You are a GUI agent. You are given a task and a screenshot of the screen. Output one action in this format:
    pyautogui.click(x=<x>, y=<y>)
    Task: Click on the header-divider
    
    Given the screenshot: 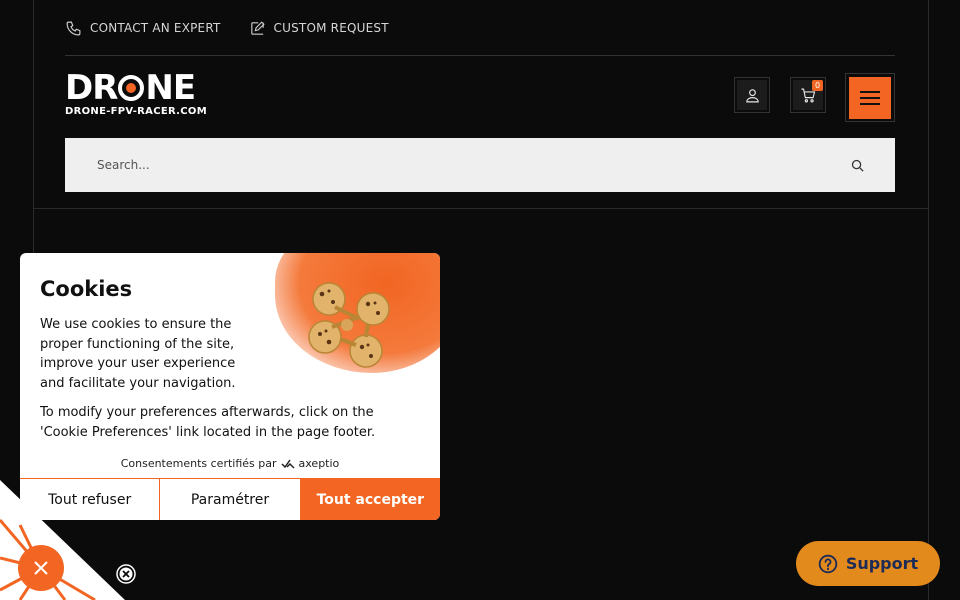 What is the action you would take?
    pyautogui.click(x=480, y=208)
    